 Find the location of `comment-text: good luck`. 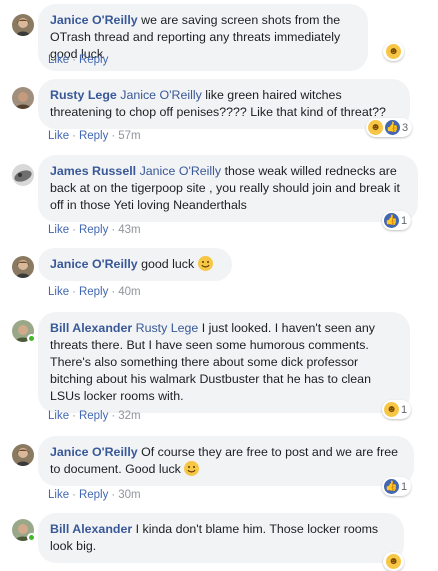

comment-text: good luck is located at coordinates (168, 264).